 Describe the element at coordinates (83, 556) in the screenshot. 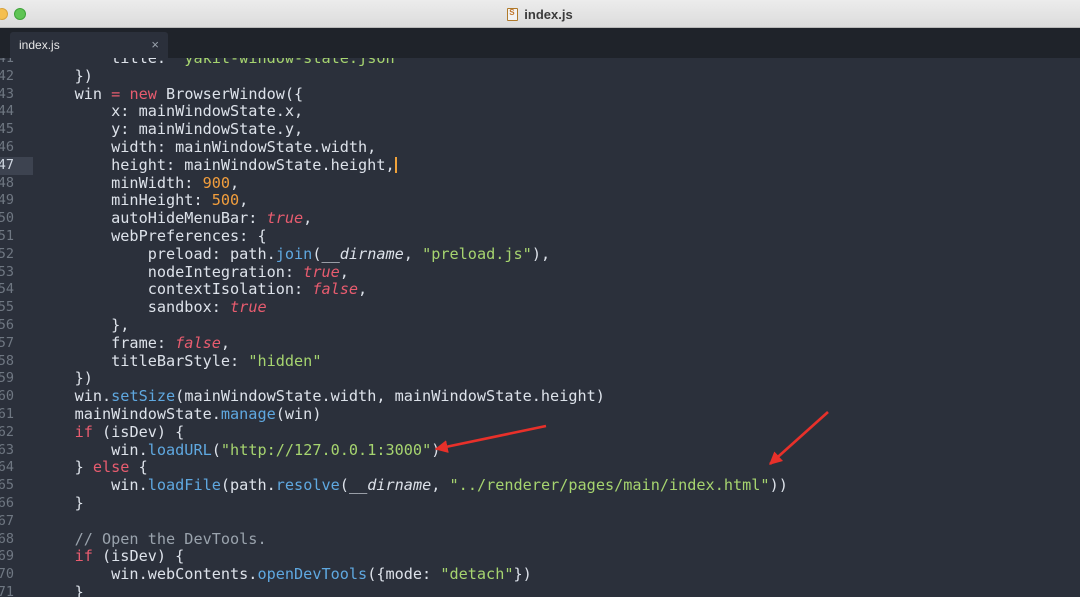

I see `code-token: if` at that location.